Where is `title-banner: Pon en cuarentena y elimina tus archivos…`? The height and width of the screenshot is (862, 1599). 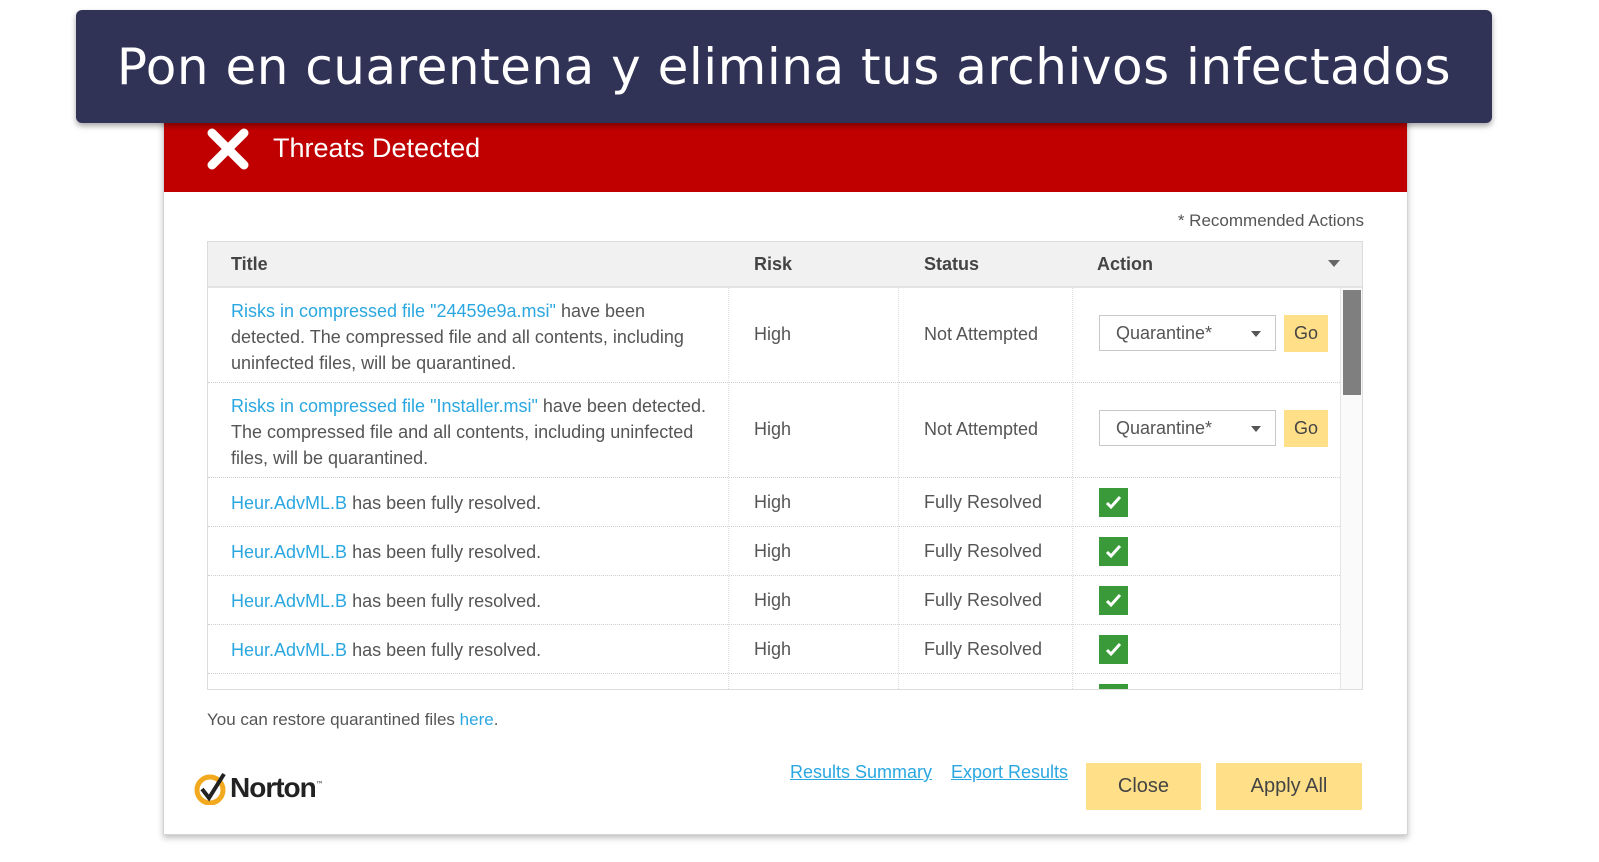
title-banner: Pon en cuarentena y elimina tus archivos… is located at coordinates (784, 66).